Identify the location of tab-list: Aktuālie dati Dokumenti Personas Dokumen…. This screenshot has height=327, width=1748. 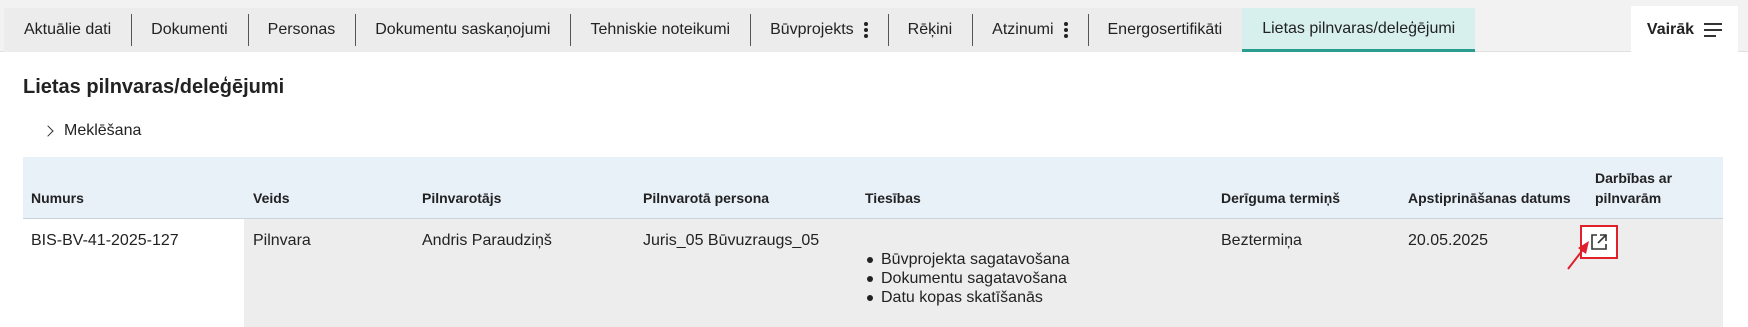
(740, 30).